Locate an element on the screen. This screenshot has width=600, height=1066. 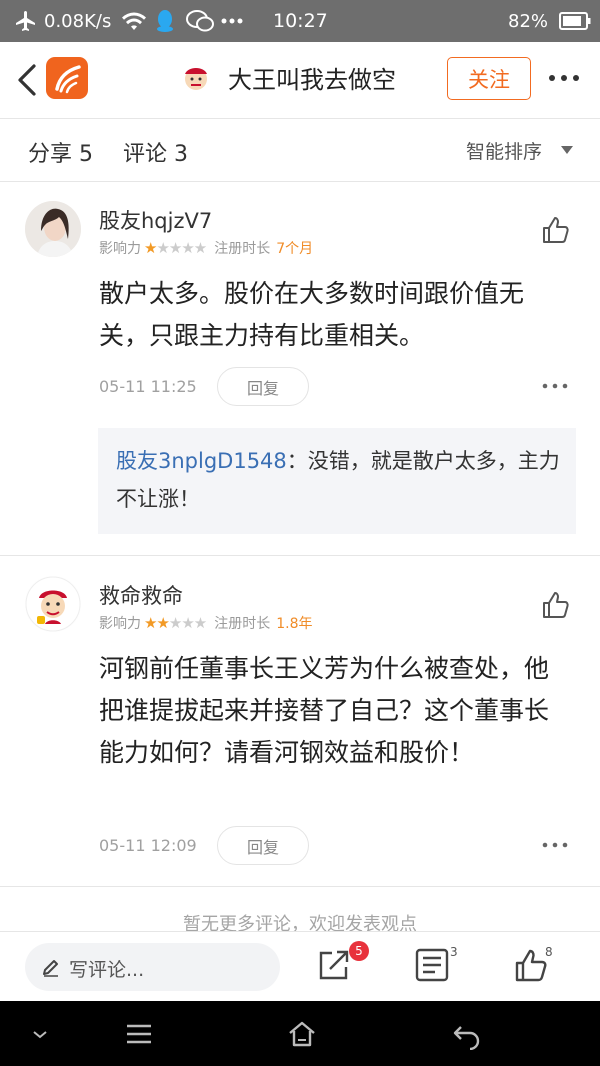
share-icon is located at coordinates (334, 965).